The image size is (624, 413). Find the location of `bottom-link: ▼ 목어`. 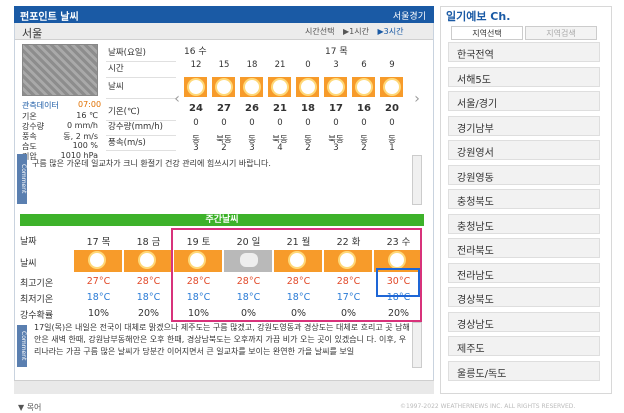

bottom-link: ▼ 목어 is located at coordinates (29, 407).